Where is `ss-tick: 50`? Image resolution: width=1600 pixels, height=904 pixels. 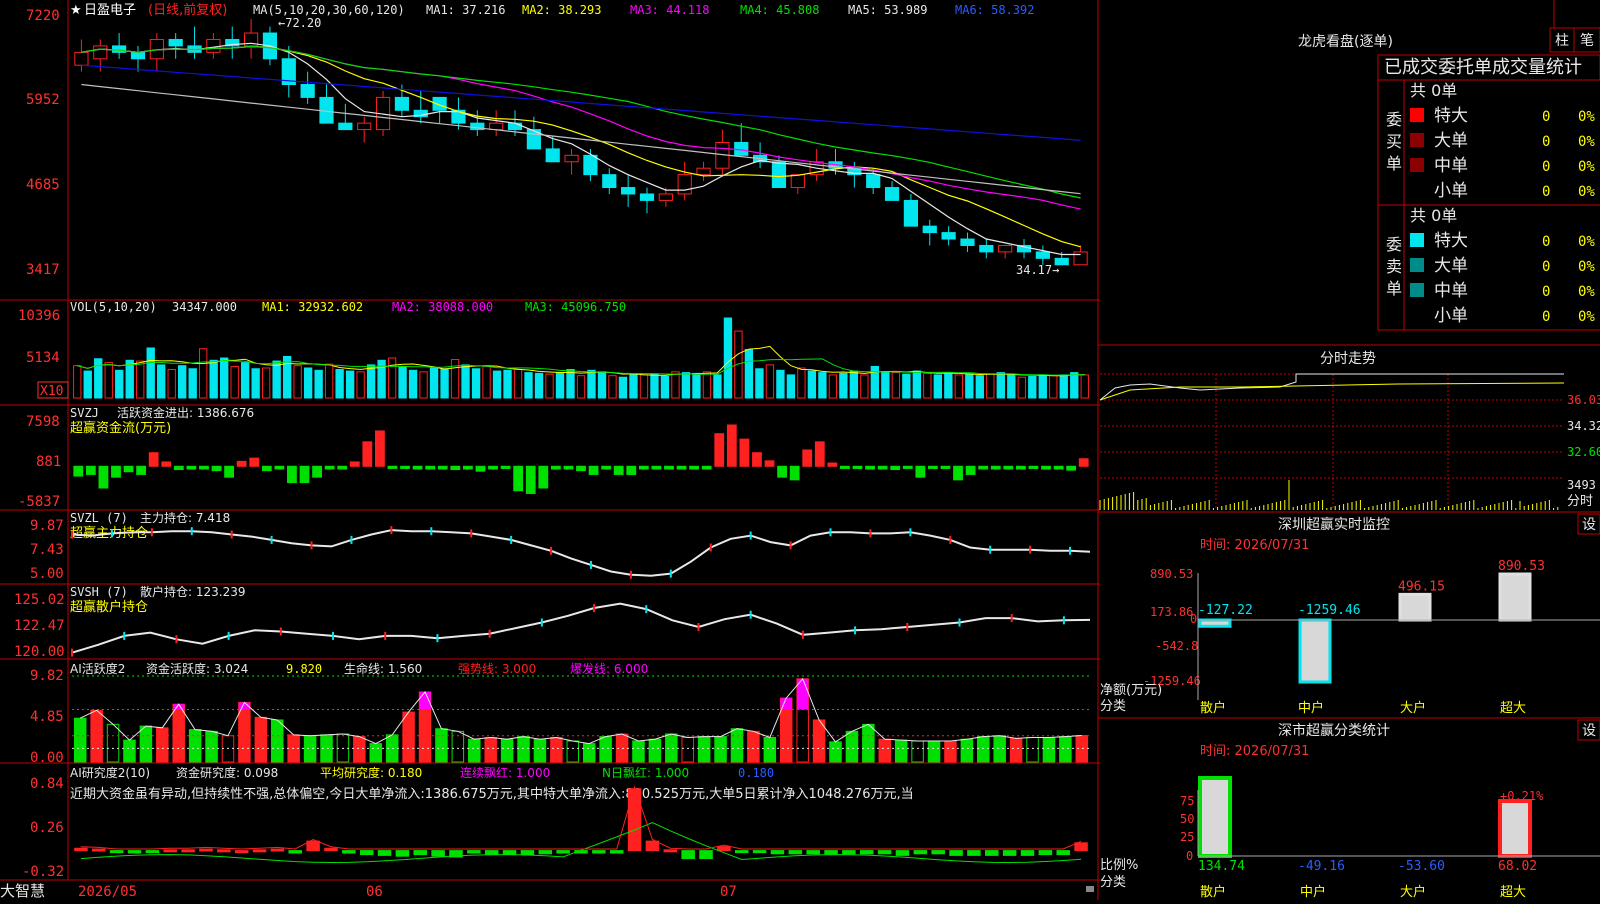 ss-tick: 50 is located at coordinates (1187, 819).